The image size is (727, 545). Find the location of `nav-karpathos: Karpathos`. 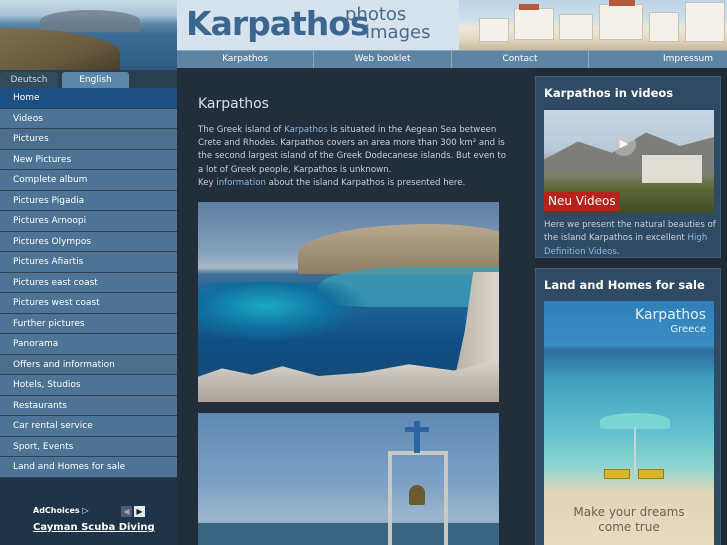

nav-karpathos: Karpathos is located at coordinates (245, 59).